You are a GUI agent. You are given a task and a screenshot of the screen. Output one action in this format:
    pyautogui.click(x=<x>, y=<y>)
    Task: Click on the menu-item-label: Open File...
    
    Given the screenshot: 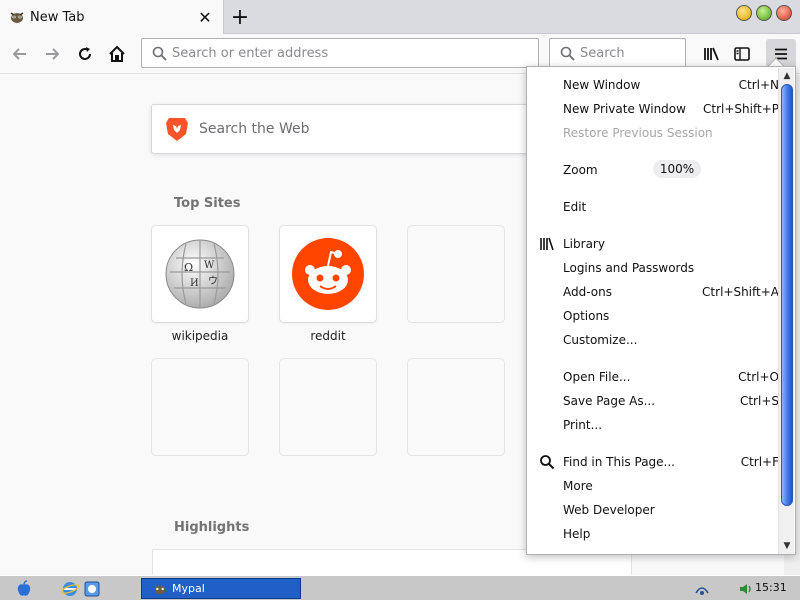 What is the action you would take?
    pyautogui.click(x=597, y=377)
    